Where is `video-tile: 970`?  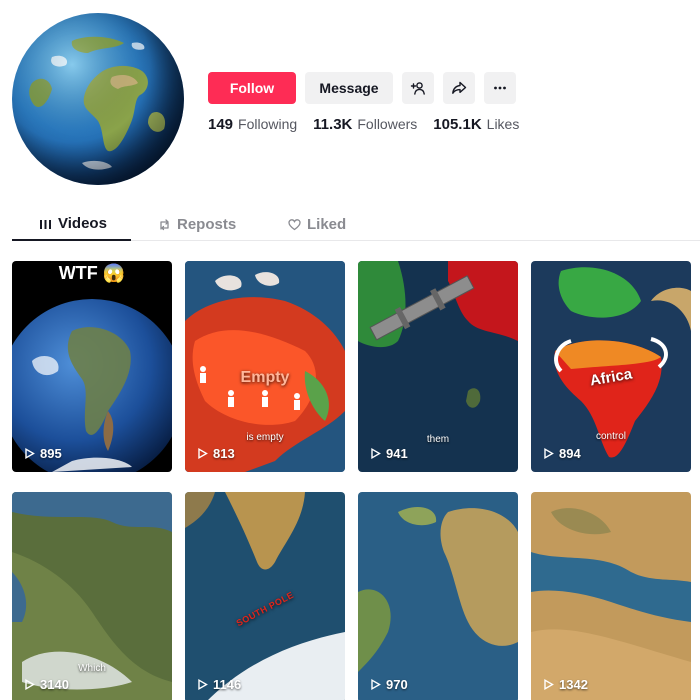 video-tile: 970 is located at coordinates (438, 596).